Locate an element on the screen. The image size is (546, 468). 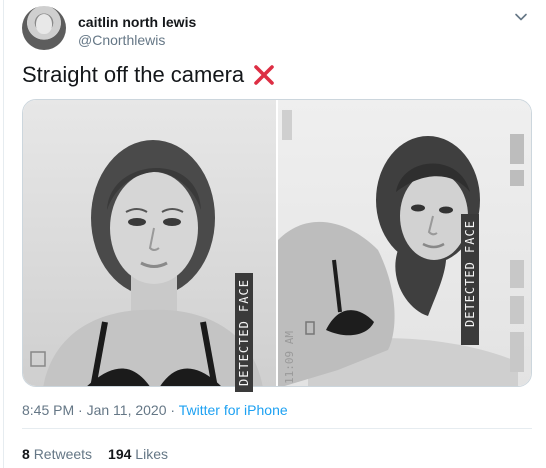
tweet-source-link: Twitter for iPhone is located at coordinates (233, 410).